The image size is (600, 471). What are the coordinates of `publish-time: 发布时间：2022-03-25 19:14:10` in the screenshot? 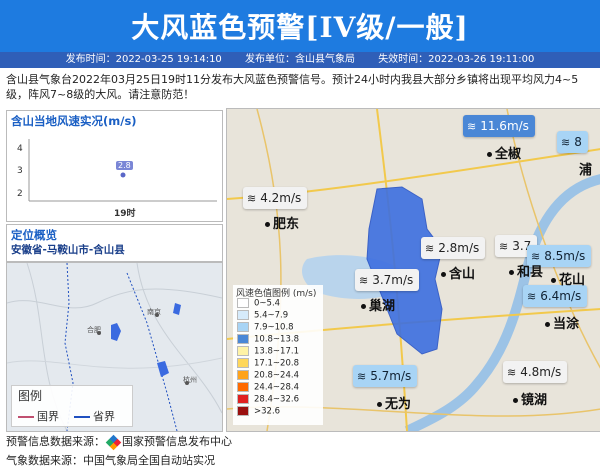 It's located at (143, 59).